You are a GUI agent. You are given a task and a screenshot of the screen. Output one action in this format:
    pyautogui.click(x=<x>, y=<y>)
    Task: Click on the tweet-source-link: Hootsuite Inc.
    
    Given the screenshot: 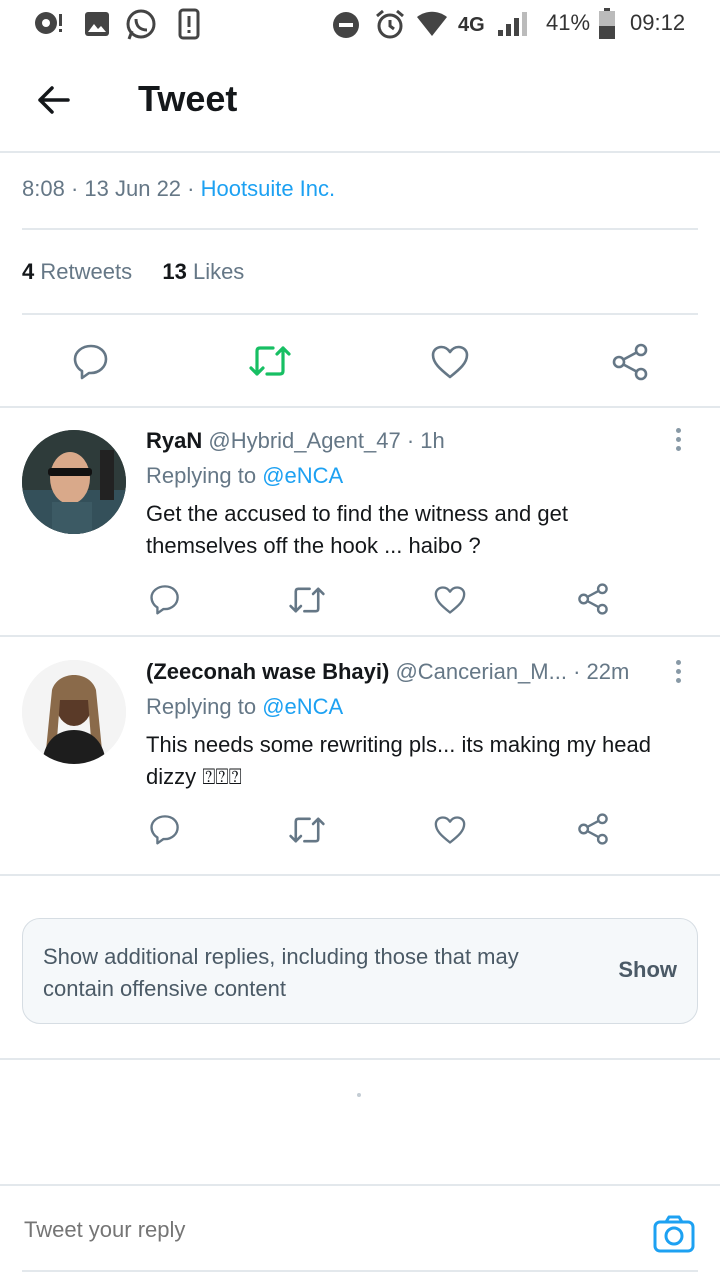 What is the action you would take?
    pyautogui.click(x=268, y=188)
    